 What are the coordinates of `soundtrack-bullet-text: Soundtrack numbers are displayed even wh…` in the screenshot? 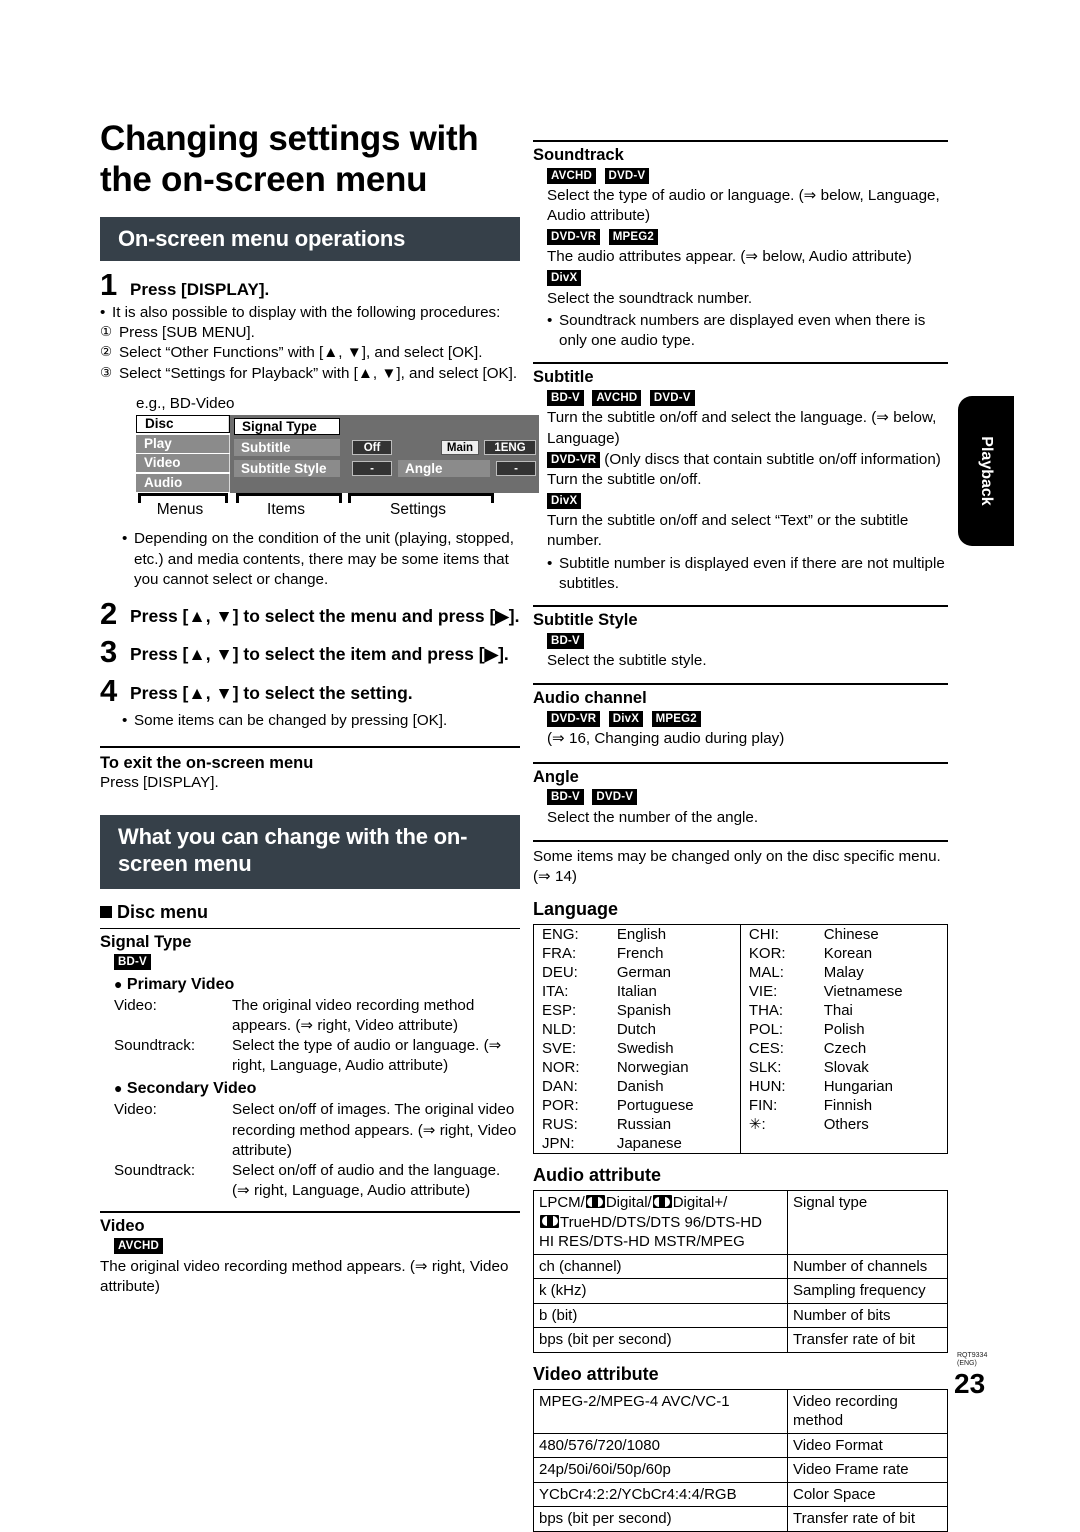 It's located at (742, 330).